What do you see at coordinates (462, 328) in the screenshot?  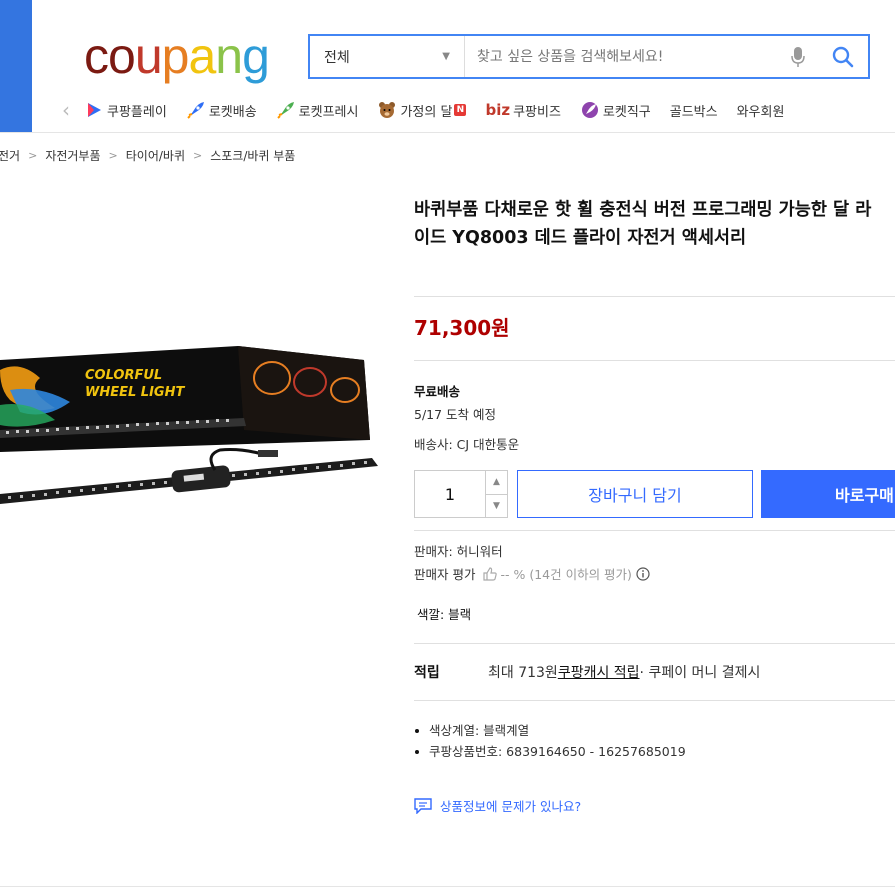 I see `product-price: 71,300원` at bounding box center [462, 328].